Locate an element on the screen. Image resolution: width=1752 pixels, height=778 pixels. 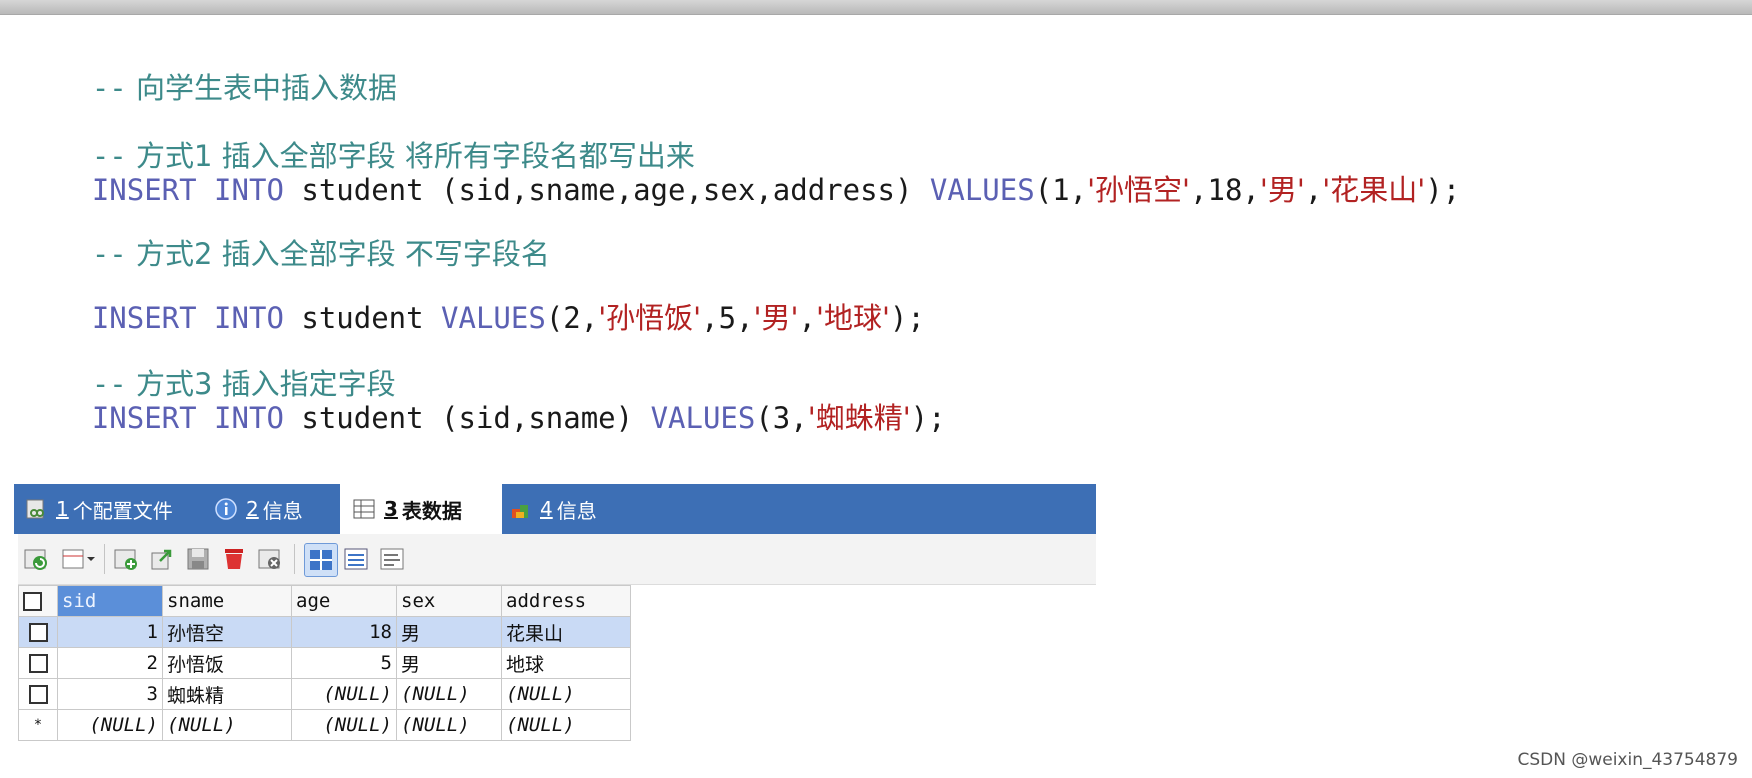
column-header-sex: sex is located at coordinates (449, 601).